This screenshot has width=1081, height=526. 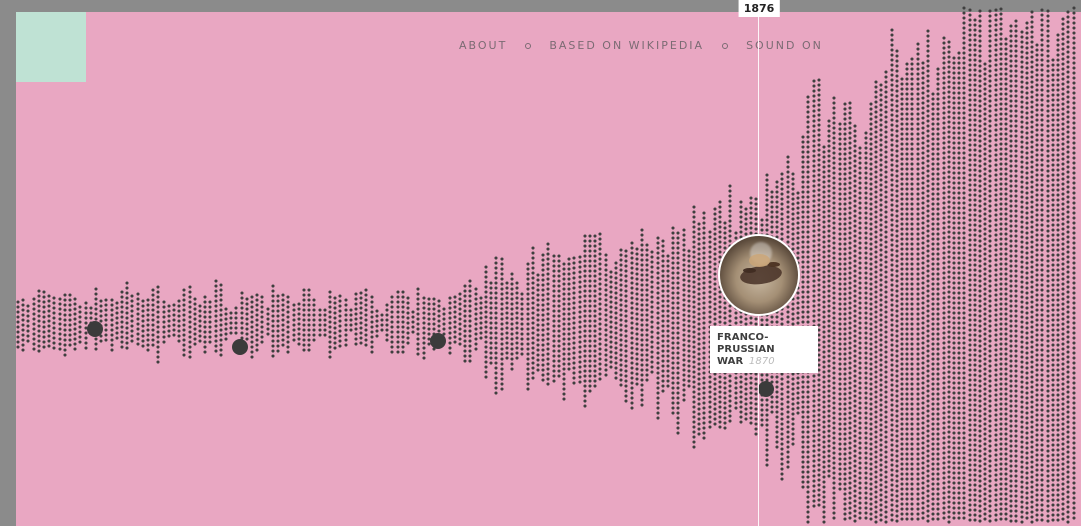 What do you see at coordinates (51, 47) in the screenshot?
I see `mint-block` at bounding box center [51, 47].